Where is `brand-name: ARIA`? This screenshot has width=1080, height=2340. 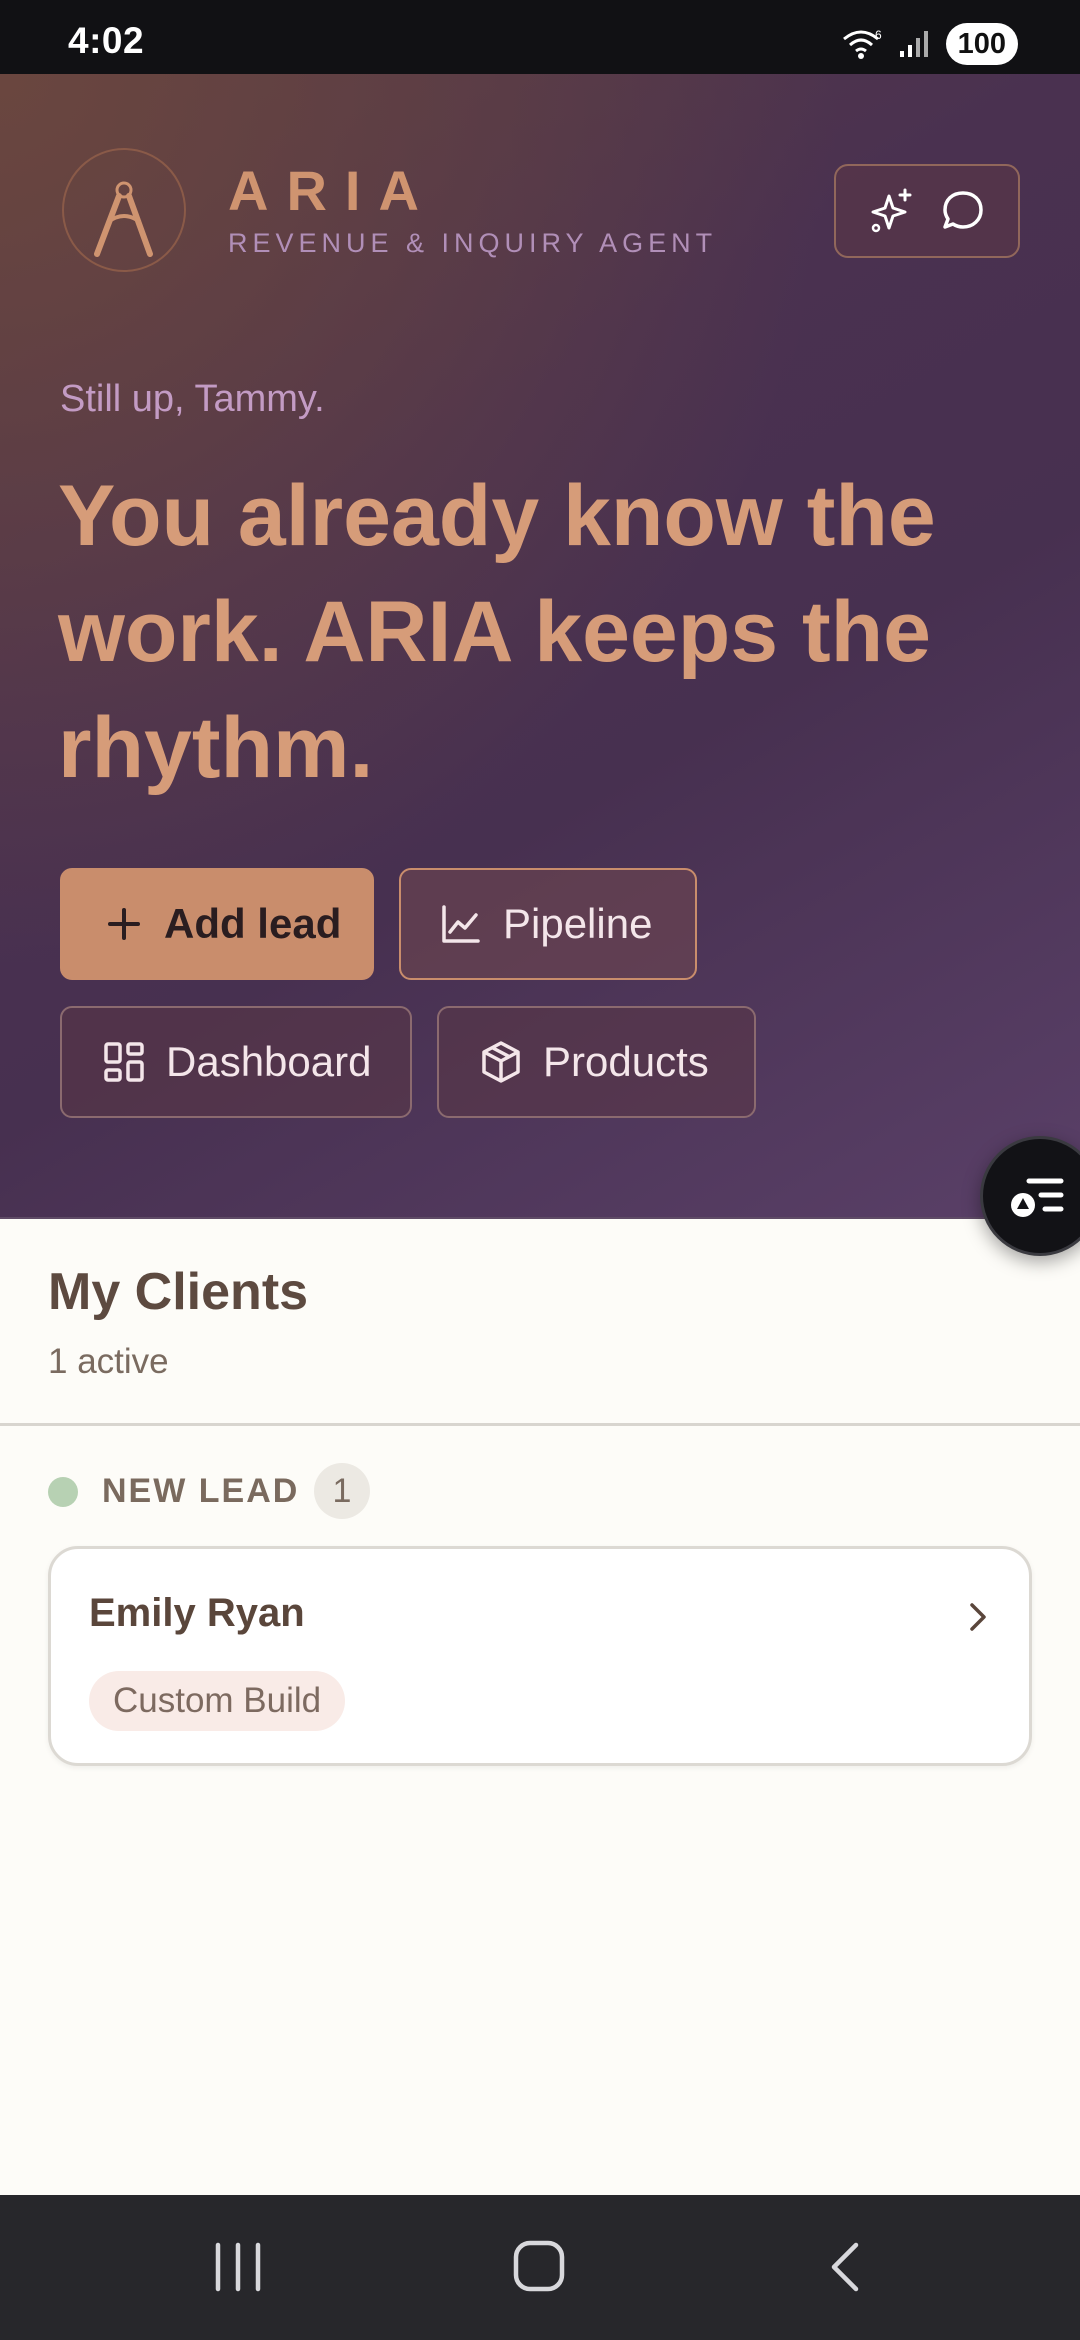 brand-name: ARIA is located at coordinates (332, 190).